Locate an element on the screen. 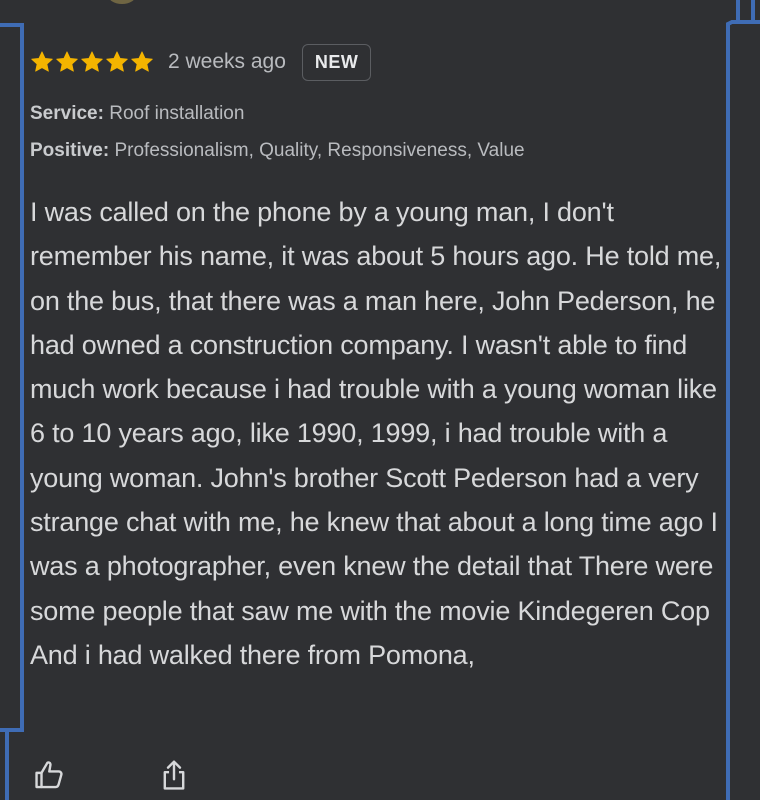 Image resolution: width=760 pixels, height=800 pixels. review-time: 2 weeks ago is located at coordinates (227, 61).